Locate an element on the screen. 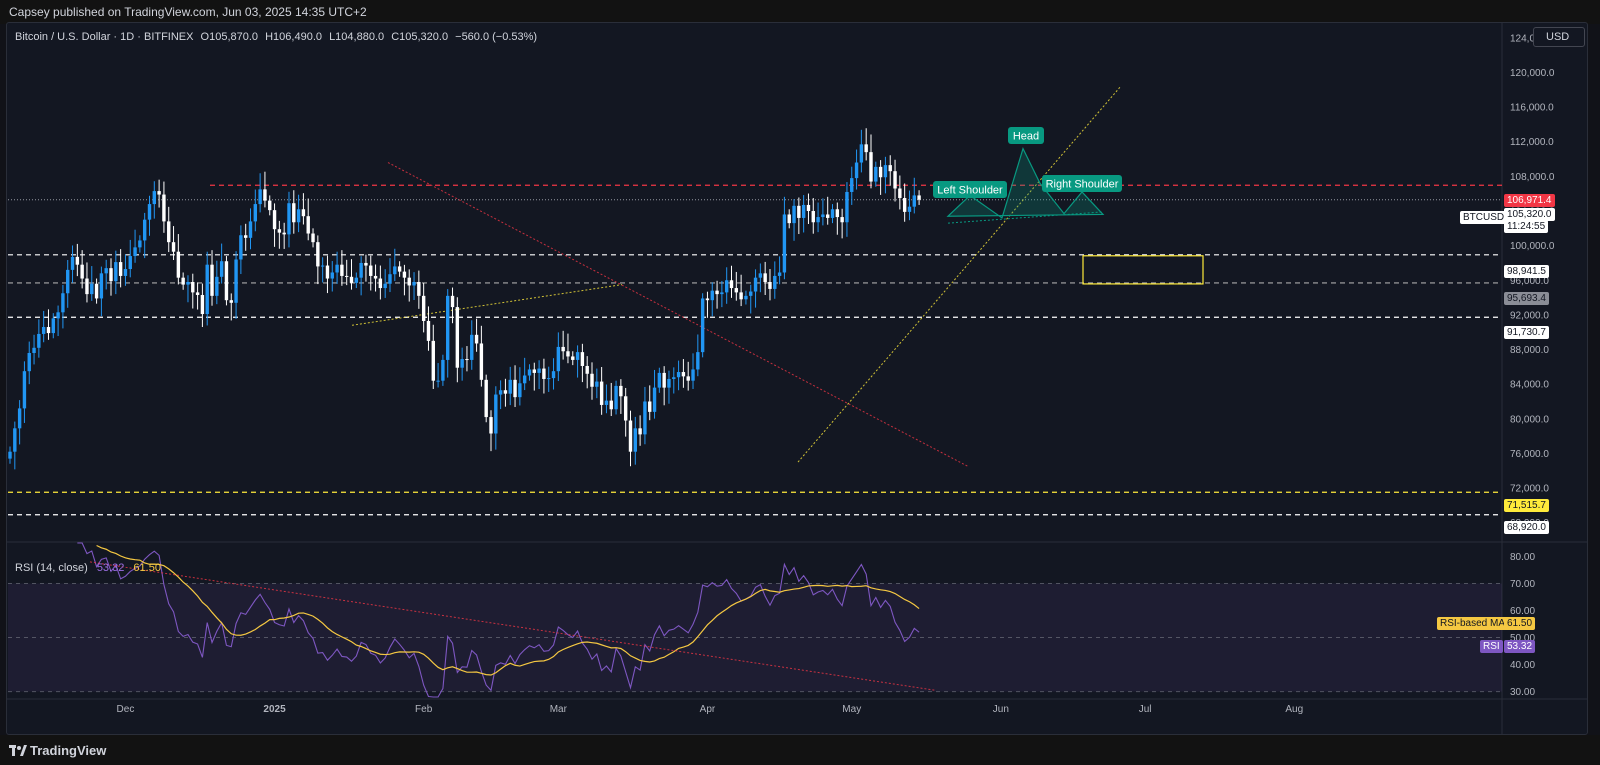 The height and width of the screenshot is (765, 1600). price-tick-label: 80,000.0 is located at coordinates (1529, 419).